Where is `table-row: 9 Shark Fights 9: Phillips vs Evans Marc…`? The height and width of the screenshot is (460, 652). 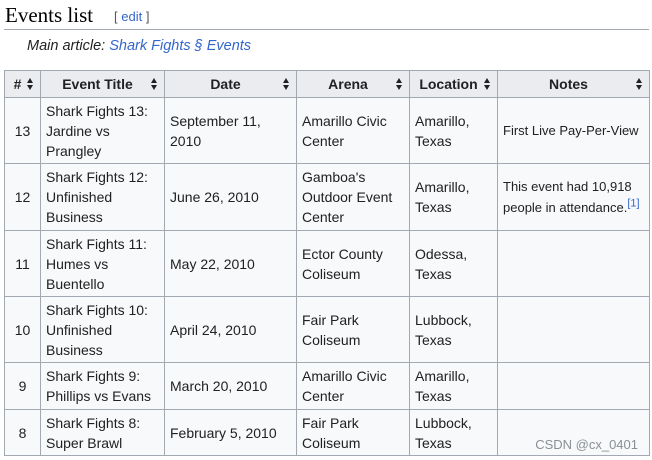
table-row: 9 Shark Fights 9: Phillips vs Evans Marc… is located at coordinates (327, 386).